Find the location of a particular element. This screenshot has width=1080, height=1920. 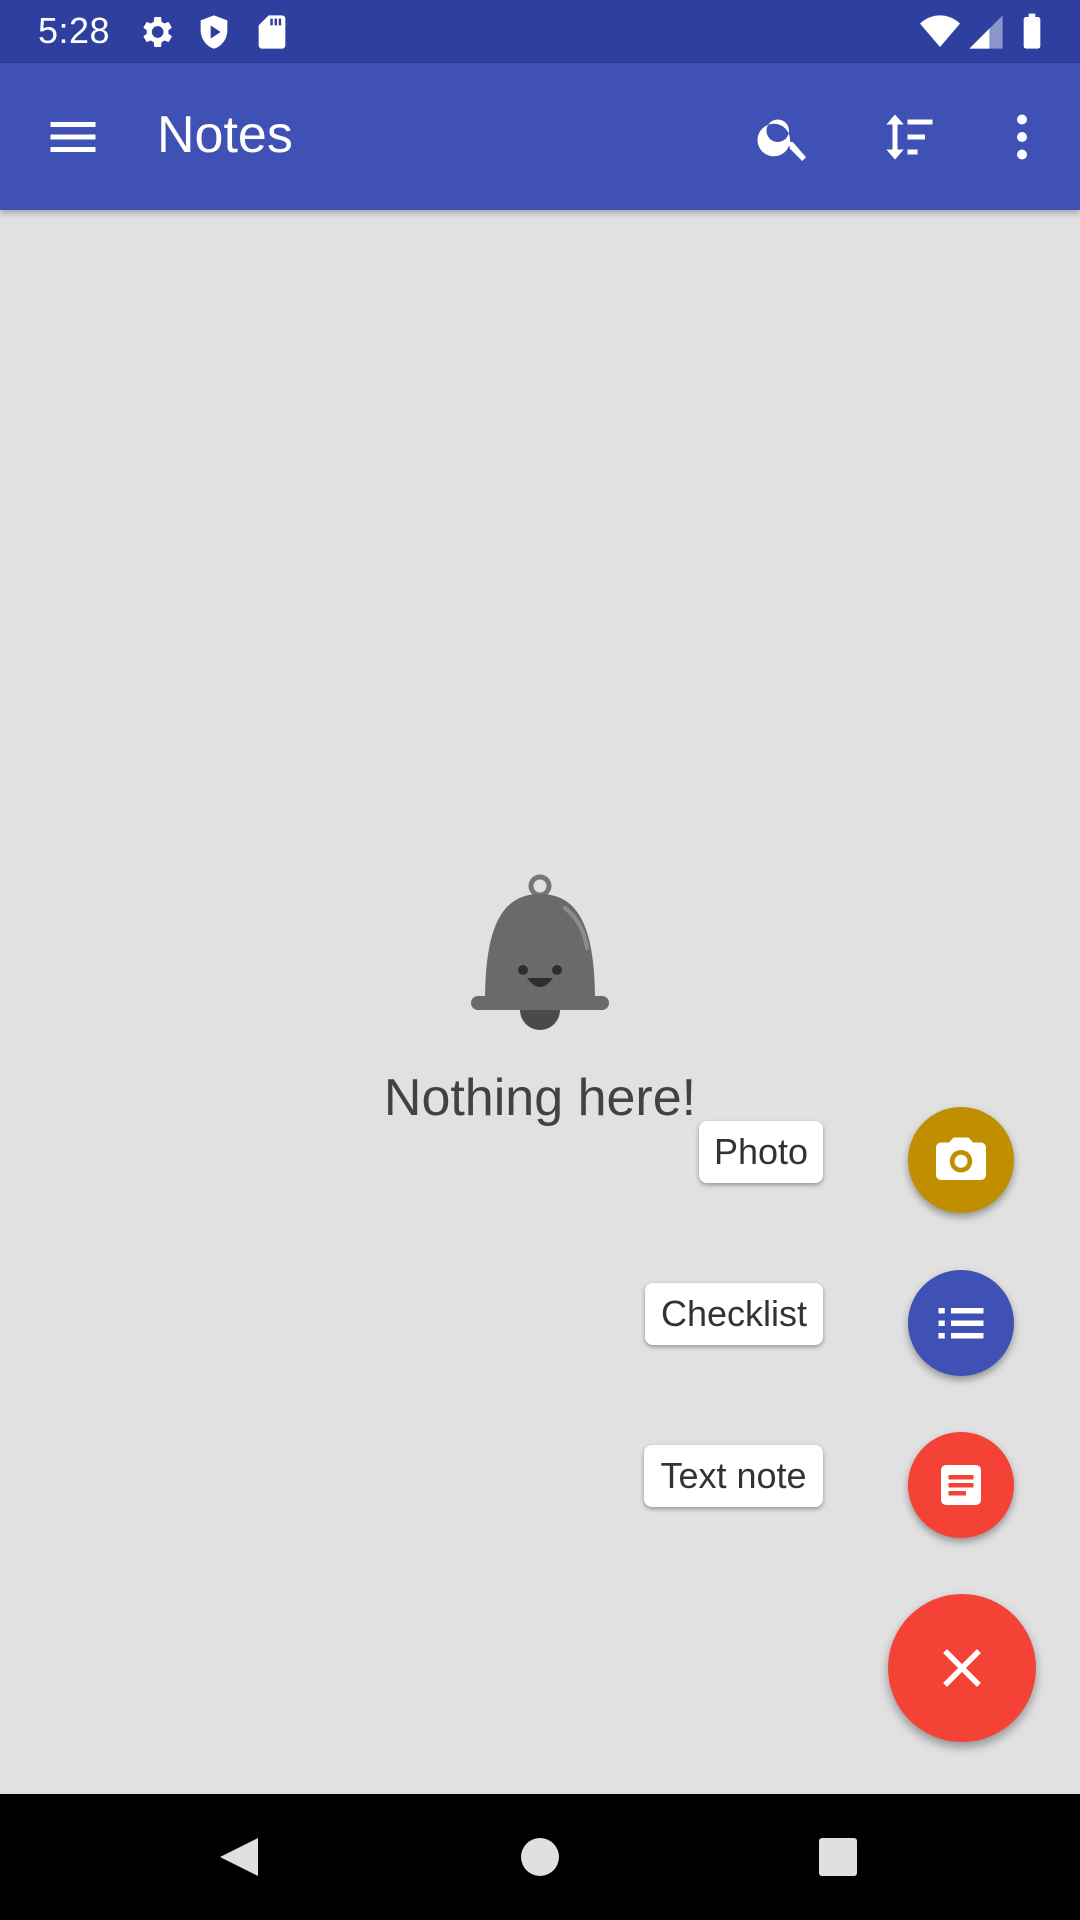

search-icon is located at coordinates (784, 137).